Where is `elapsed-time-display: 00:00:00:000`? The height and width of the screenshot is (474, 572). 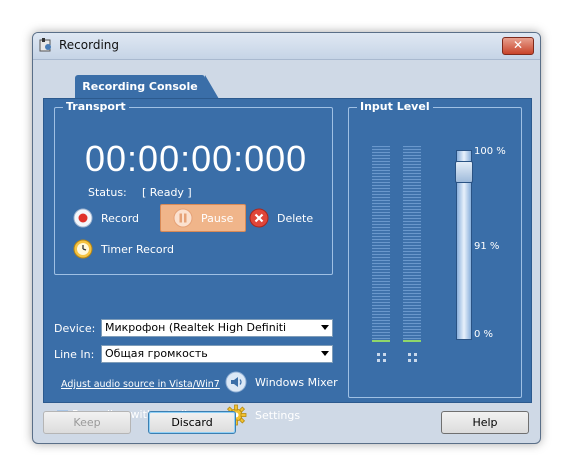
elapsed-time-display: 00:00:00:000 is located at coordinates (196, 158).